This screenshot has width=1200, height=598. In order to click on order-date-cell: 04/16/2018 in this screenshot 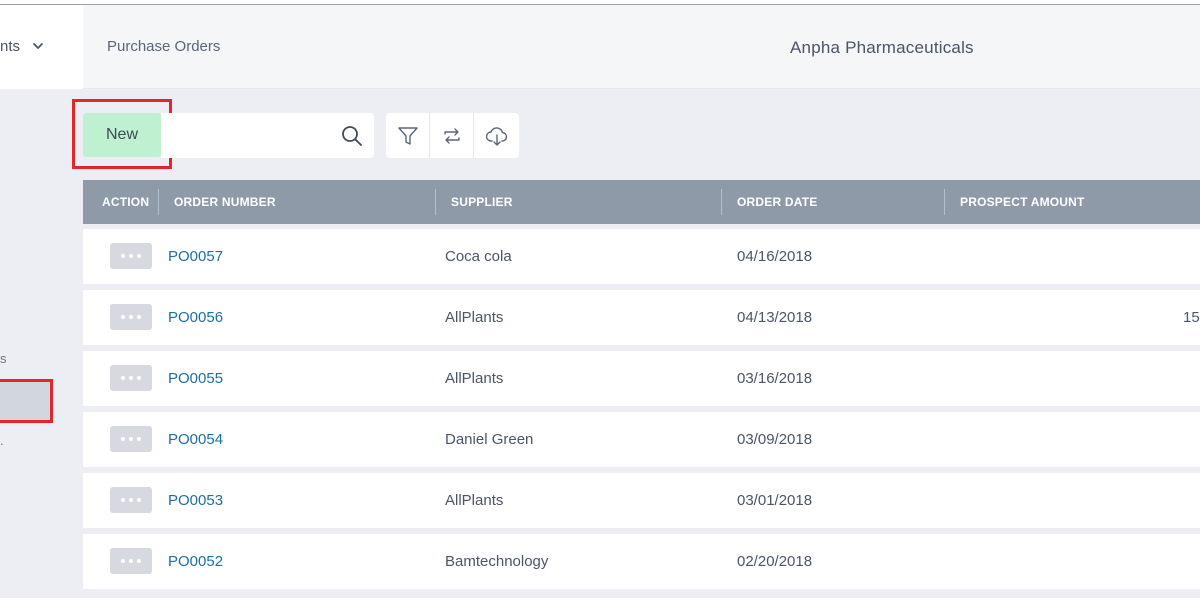, I will do `click(775, 256)`.